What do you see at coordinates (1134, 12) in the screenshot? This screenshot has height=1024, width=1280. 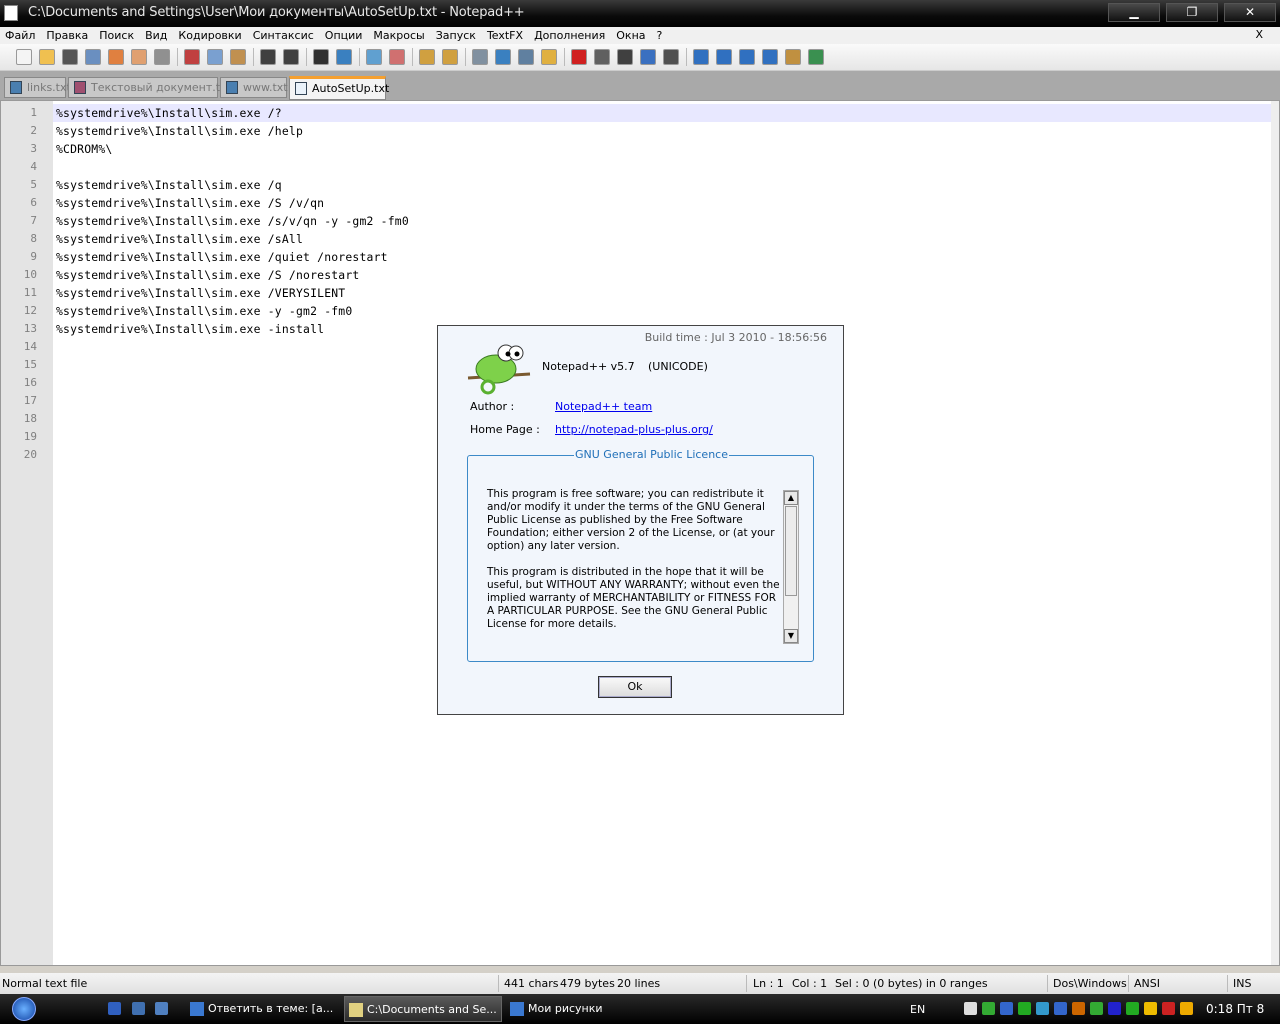 I see `minimize-button: ▁` at bounding box center [1134, 12].